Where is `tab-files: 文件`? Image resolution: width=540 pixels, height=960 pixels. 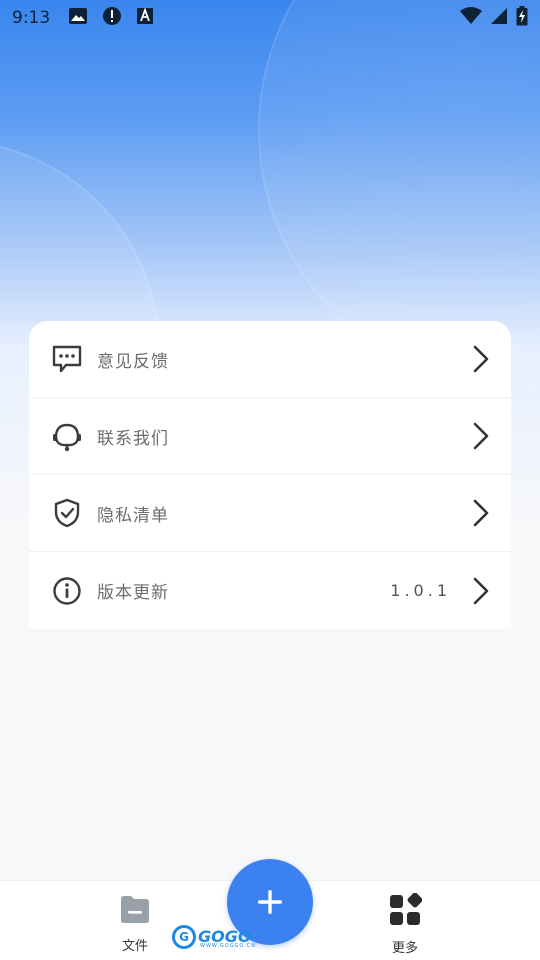 tab-files: 文件 is located at coordinates (135, 923).